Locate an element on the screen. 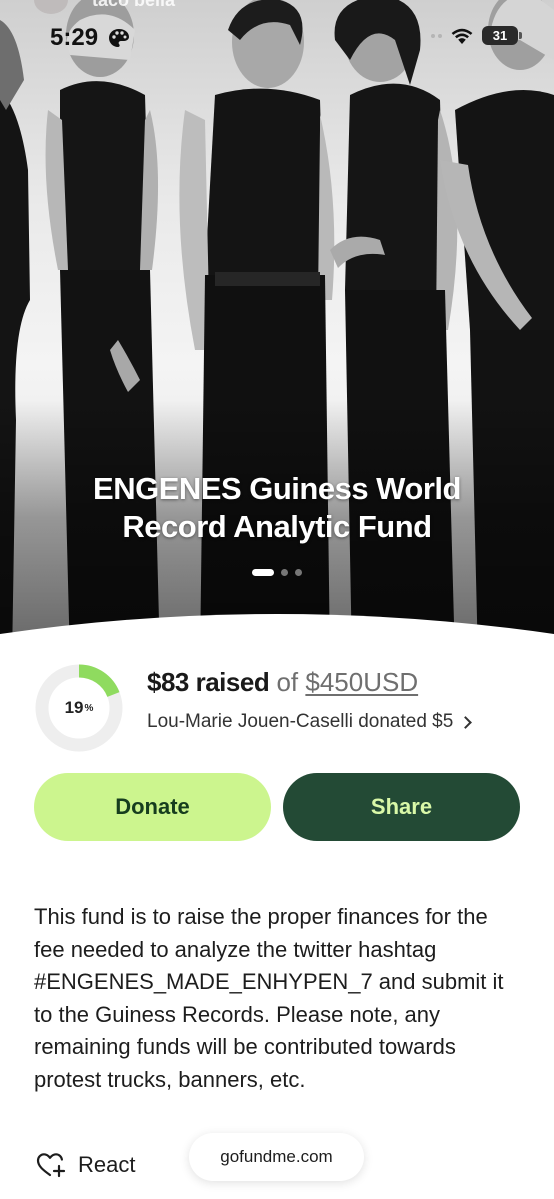 This screenshot has height=1199, width=554. recent-donation-link: Lou-Marie Jouen-Caselli donated $5 is located at coordinates (310, 722).